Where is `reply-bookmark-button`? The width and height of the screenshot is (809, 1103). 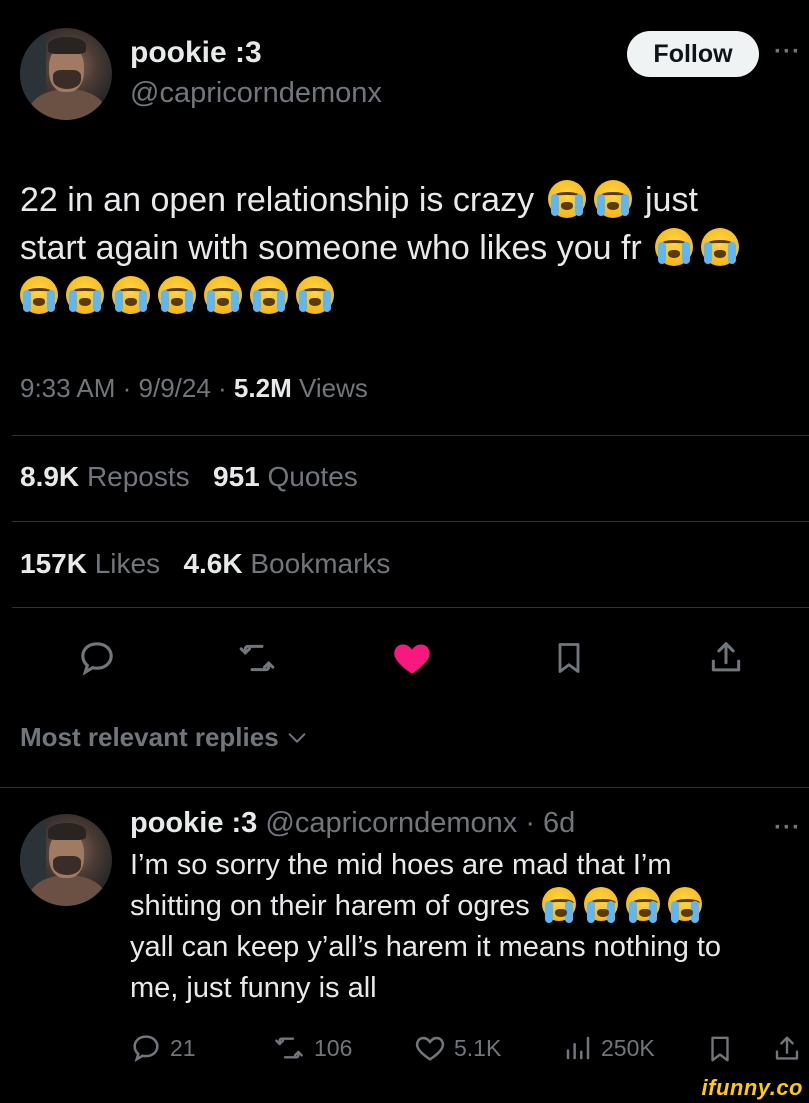
reply-bookmark-button is located at coordinates (720, 1049).